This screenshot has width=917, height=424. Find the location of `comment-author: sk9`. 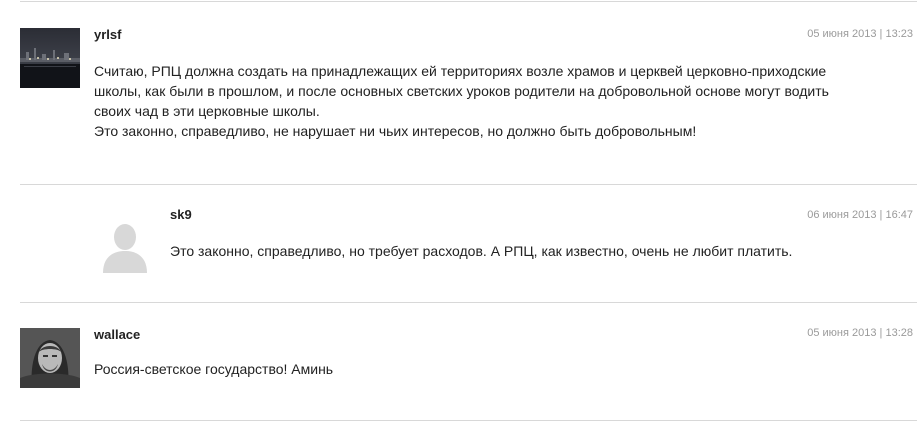

comment-author: sk9 is located at coordinates (181, 214).